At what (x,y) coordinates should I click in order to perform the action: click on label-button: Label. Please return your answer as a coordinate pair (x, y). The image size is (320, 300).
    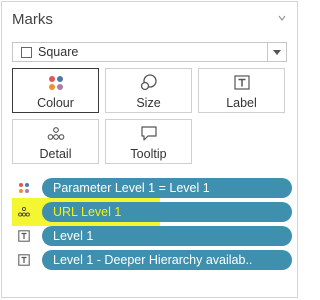
    Looking at the image, I should click on (241, 90).